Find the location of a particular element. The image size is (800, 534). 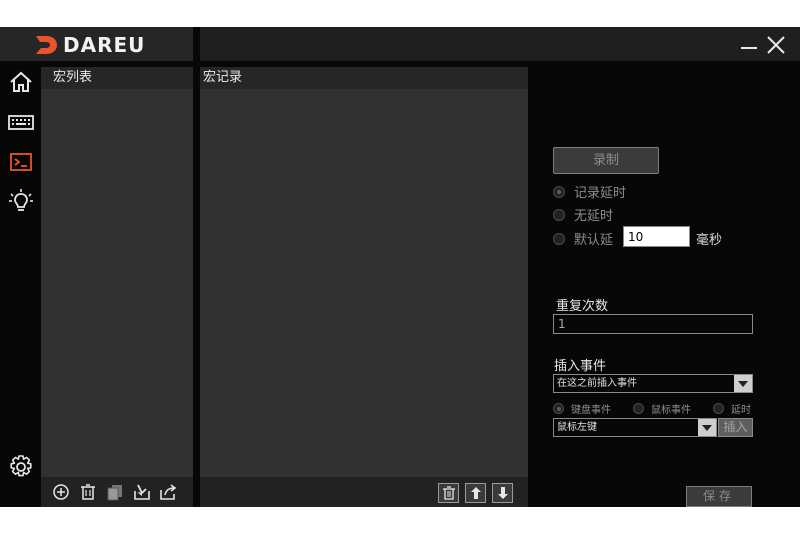

delete-macro-button is located at coordinates (88, 492).